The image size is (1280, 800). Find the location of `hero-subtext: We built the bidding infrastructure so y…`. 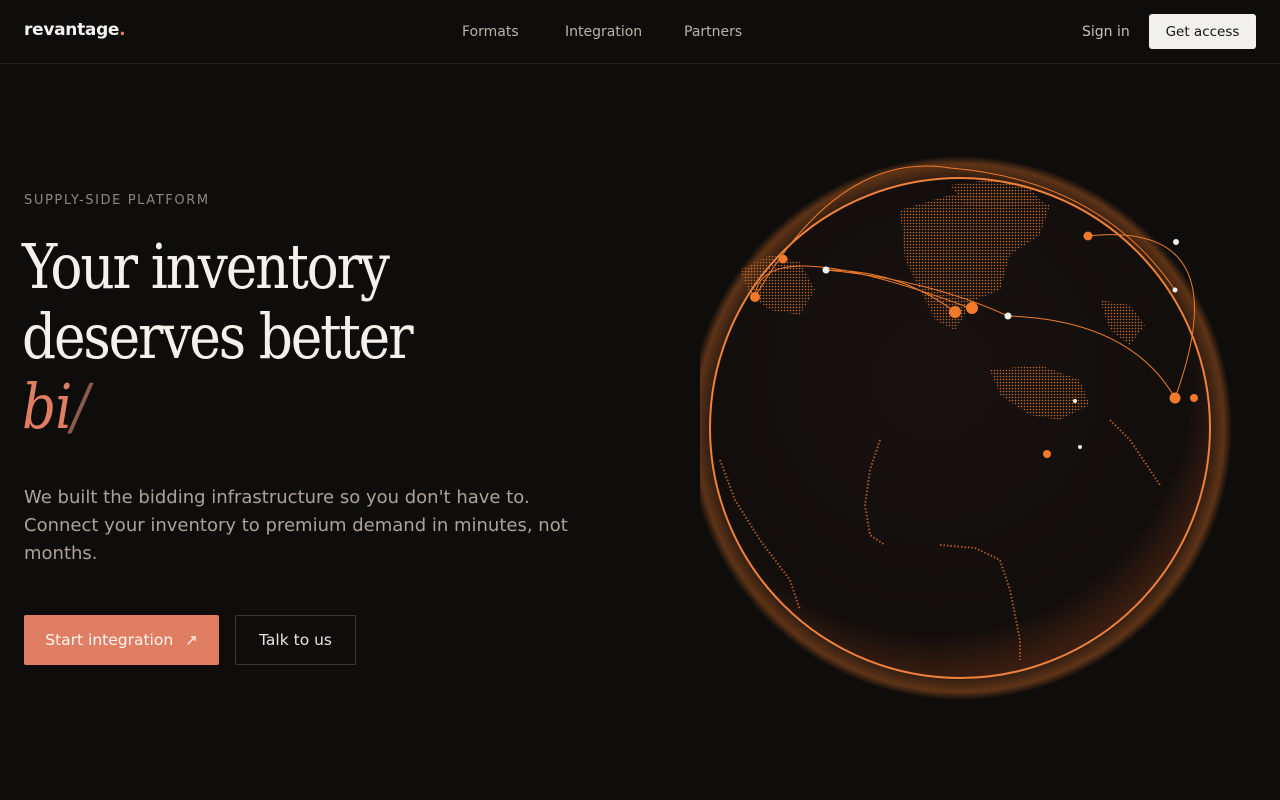

hero-subtext: We built the bidding infrastructure so y… is located at coordinates (296, 525).